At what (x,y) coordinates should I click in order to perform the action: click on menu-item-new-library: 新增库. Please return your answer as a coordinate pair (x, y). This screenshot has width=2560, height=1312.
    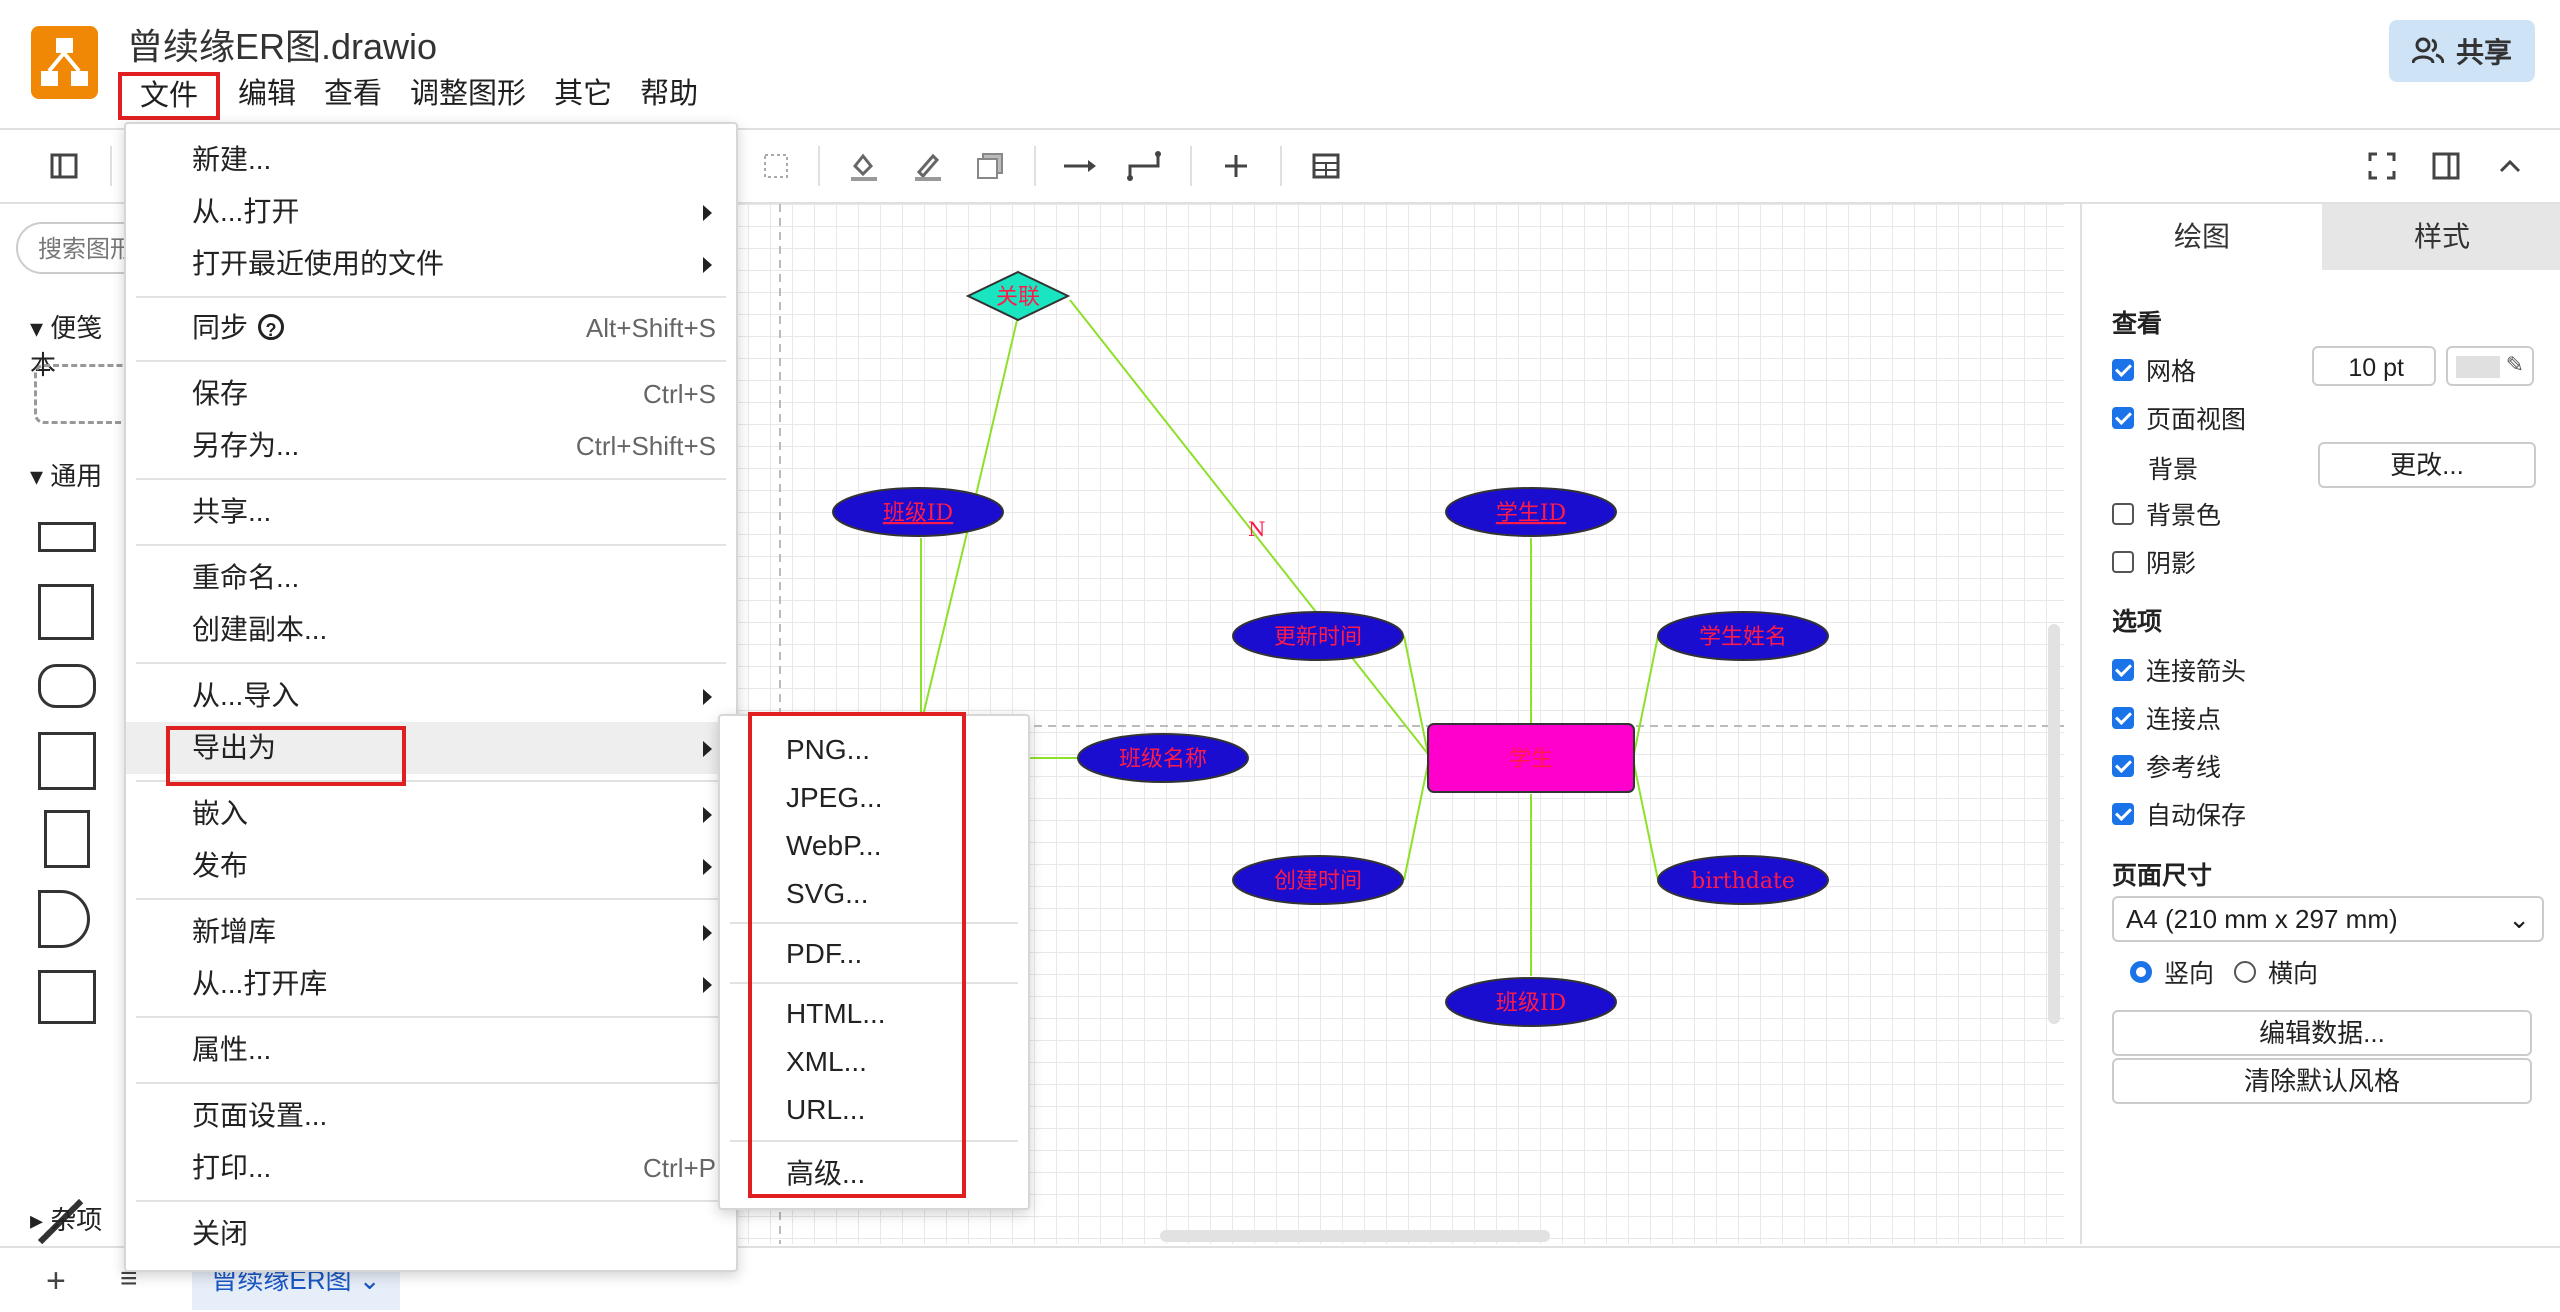
    Looking at the image, I should click on (431, 932).